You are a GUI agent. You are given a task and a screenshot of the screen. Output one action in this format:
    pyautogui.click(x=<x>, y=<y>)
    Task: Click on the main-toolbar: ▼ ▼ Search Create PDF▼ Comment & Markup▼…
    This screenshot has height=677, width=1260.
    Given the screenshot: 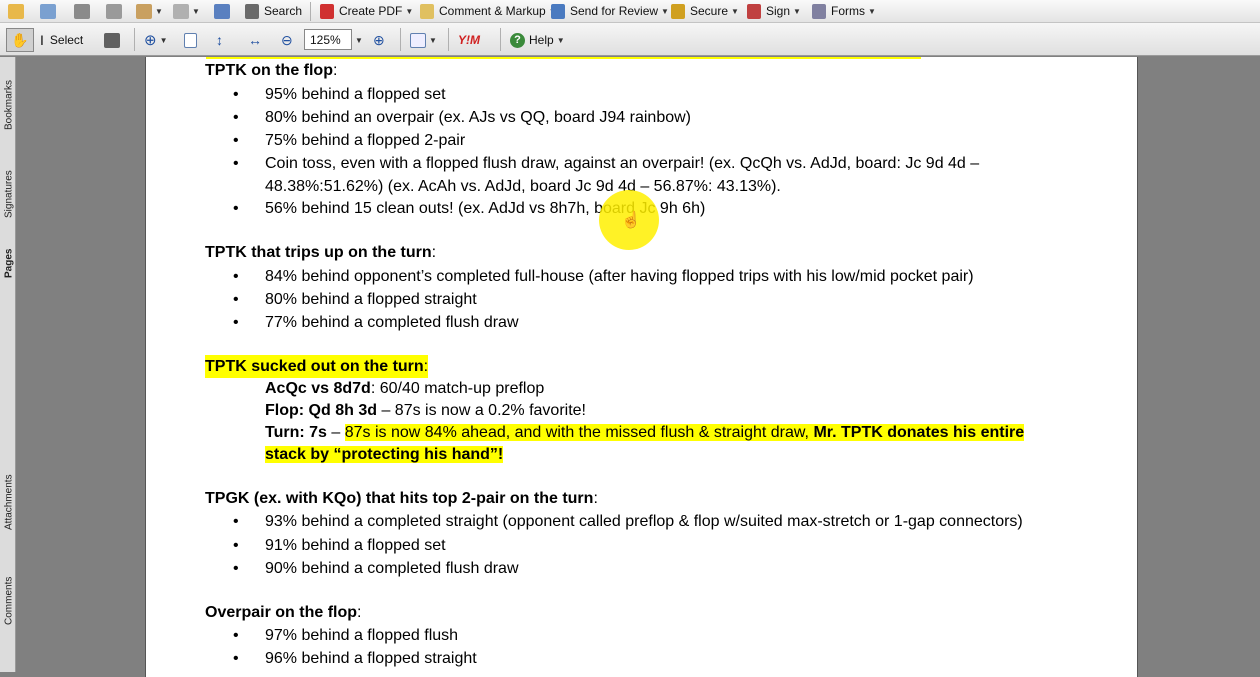 What is the action you would take?
    pyautogui.click(x=630, y=11)
    